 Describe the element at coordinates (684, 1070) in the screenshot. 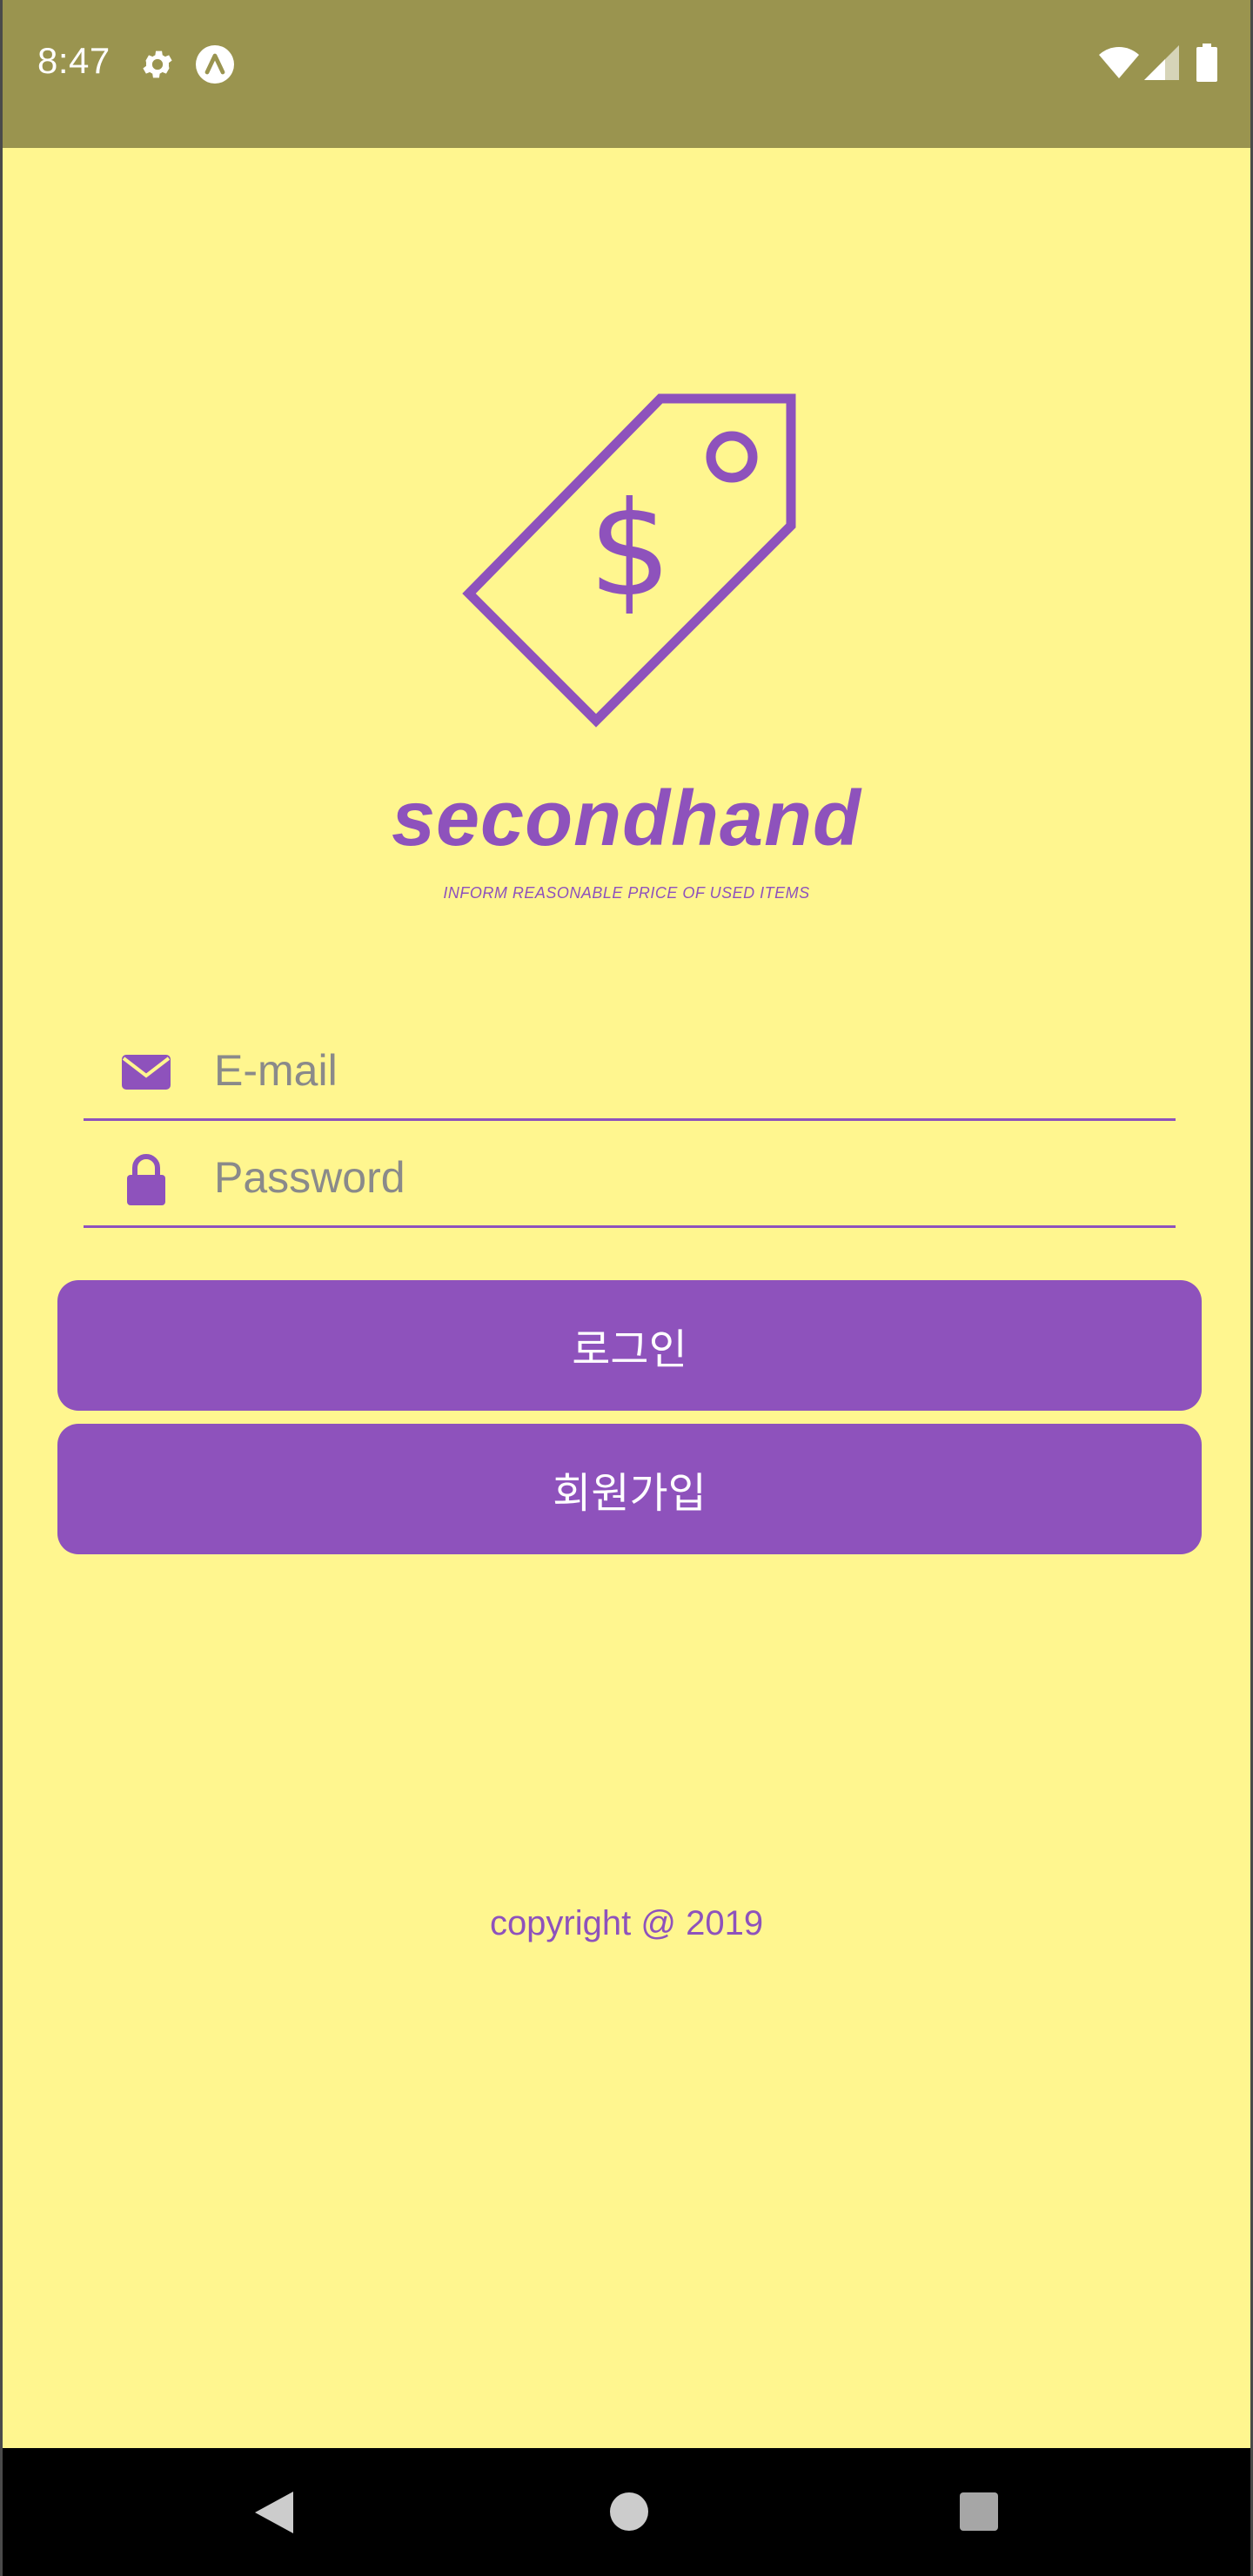

I see `email-input` at that location.